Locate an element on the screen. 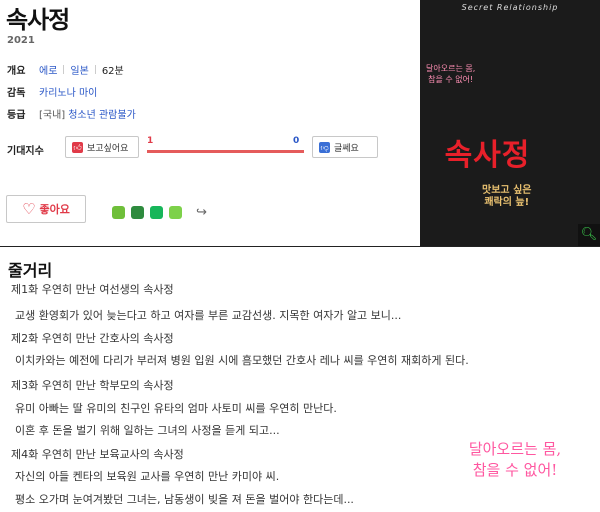 Image resolution: width=600 pixels, height=512 pixels. share-icon: ↪ is located at coordinates (201, 212).